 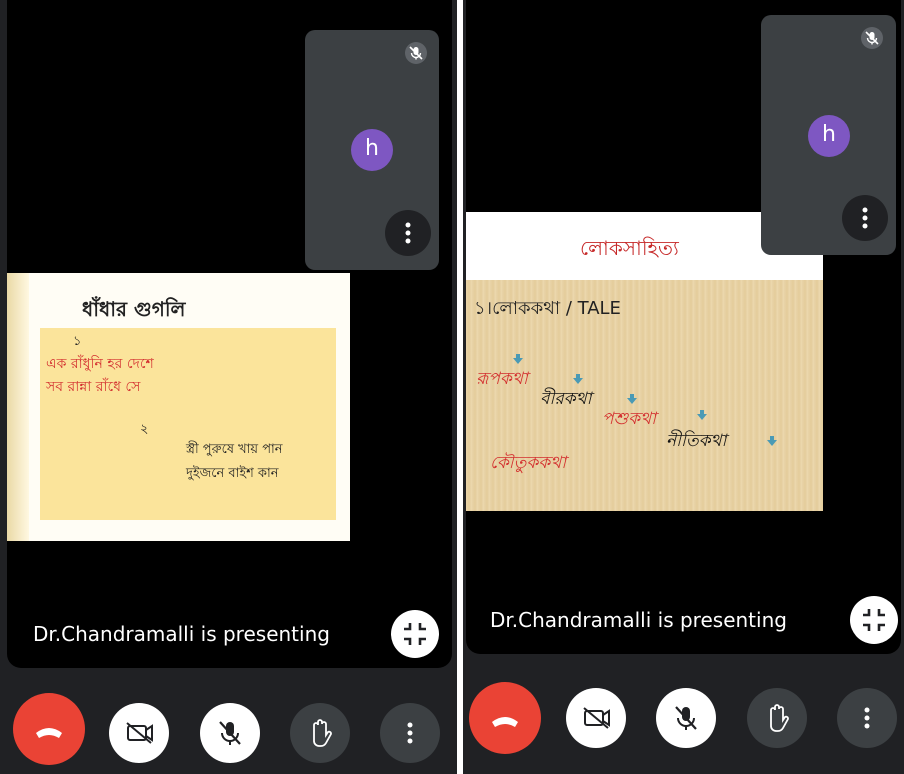 I want to click on item-nitikatha: নীতিকথা, so click(x=696, y=441).